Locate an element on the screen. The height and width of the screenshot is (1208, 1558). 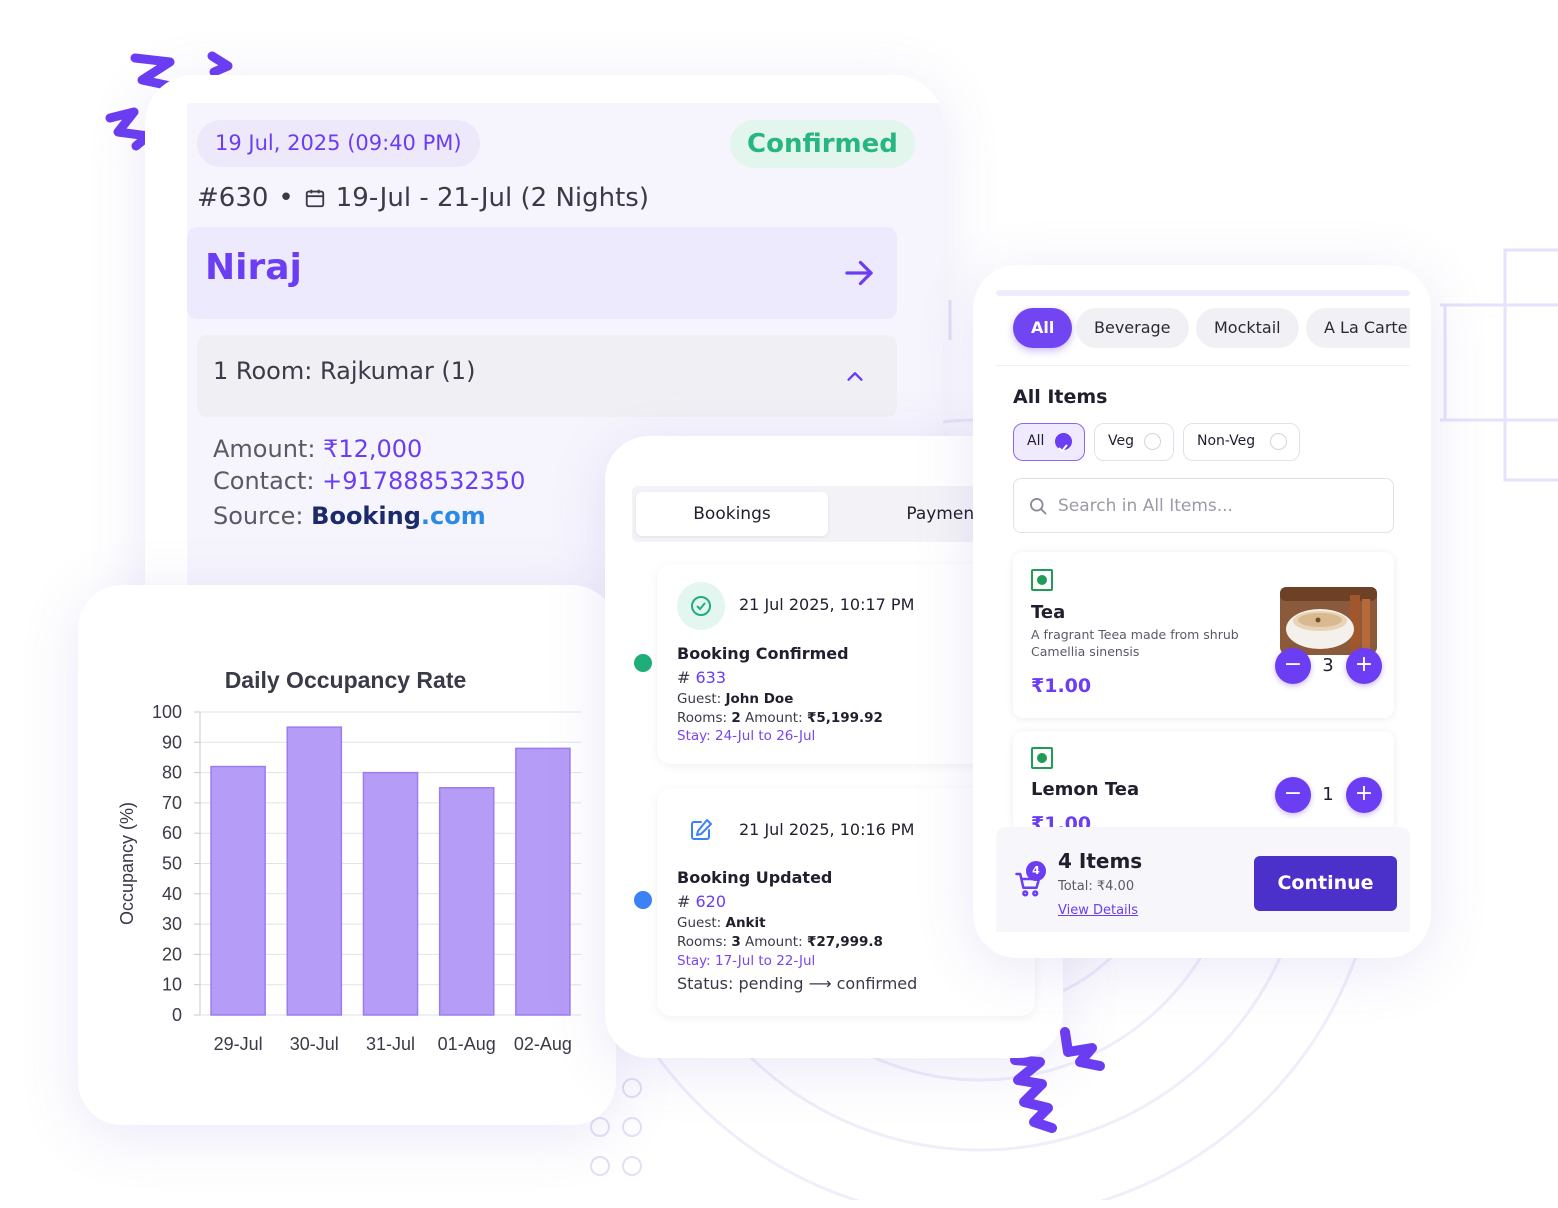
y-tick-label: 40 is located at coordinates (172, 894).